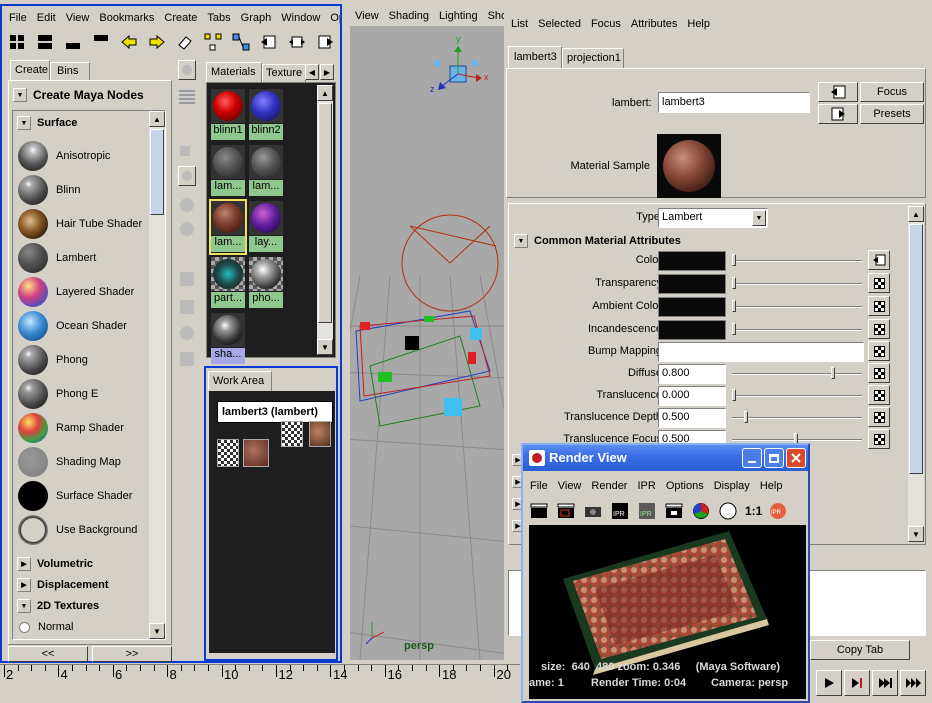 This screenshot has height=703, width=932. I want to click on node-ocean-shader: Ocean Shader, so click(72, 326).